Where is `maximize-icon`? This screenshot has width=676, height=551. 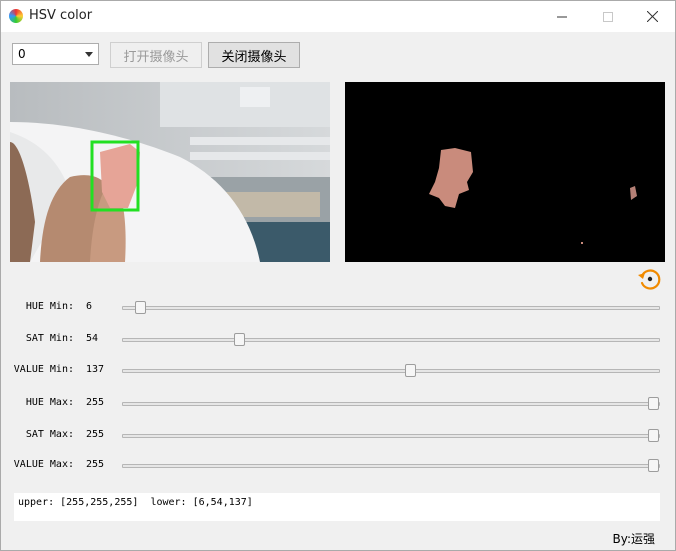
maximize-icon is located at coordinates (608, 16).